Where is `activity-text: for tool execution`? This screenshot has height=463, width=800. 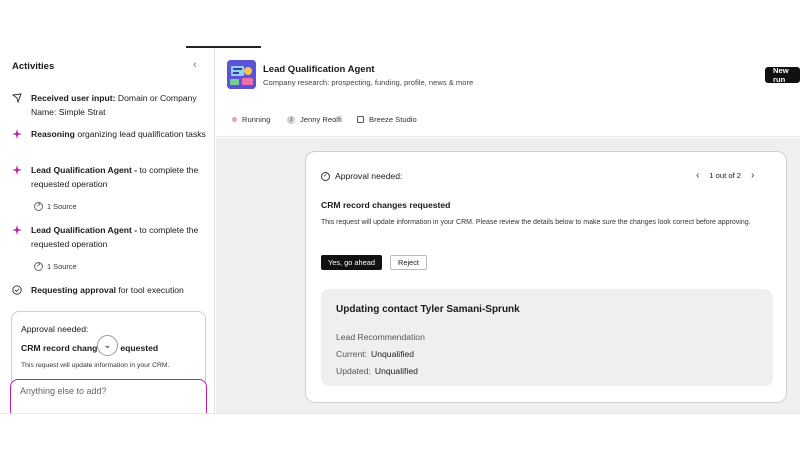 activity-text: for tool execution is located at coordinates (150, 290).